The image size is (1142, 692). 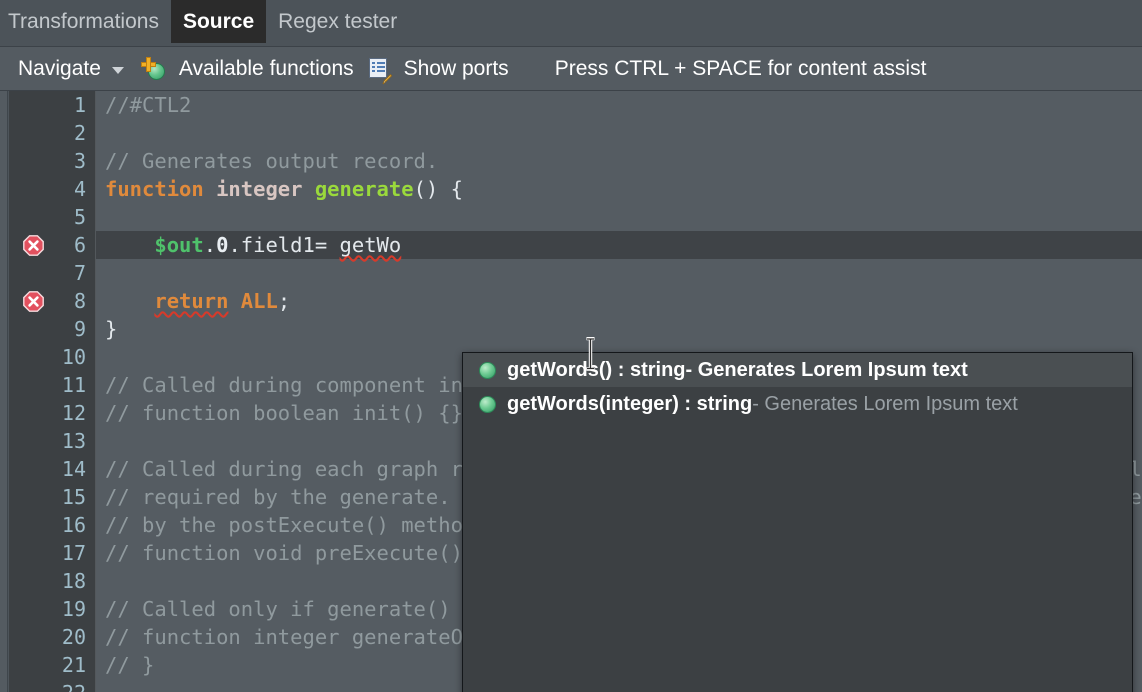 I want to click on gutter-line: 17, so click(x=73, y=553).